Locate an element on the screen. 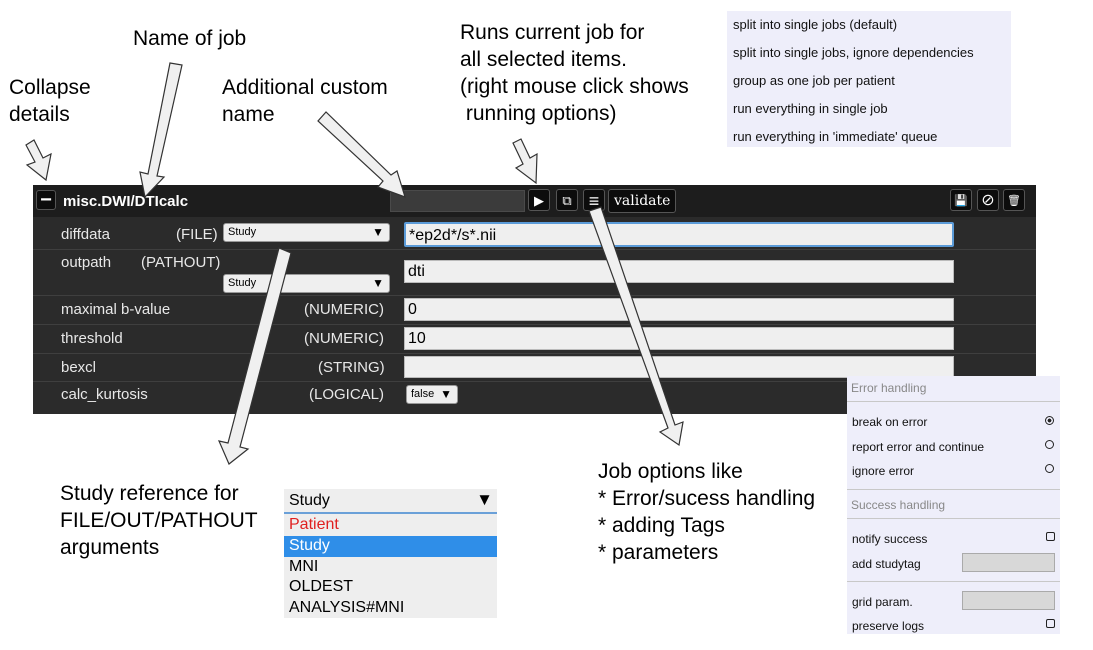  annotation-custom-name: Additional custom name is located at coordinates (305, 101).